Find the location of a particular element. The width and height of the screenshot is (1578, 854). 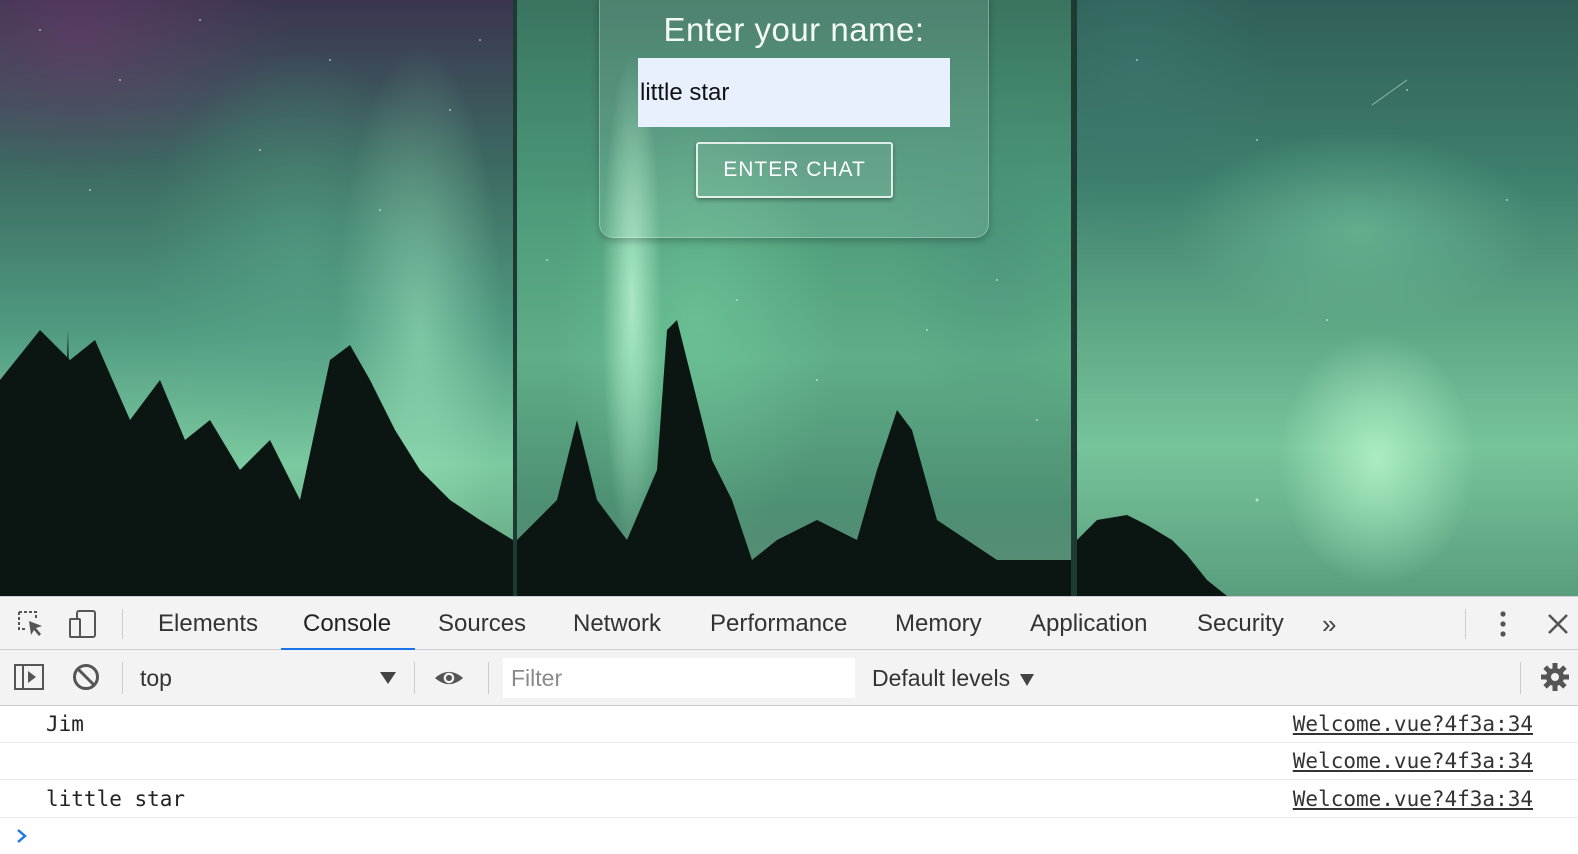

close-icon is located at coordinates (1558, 624).